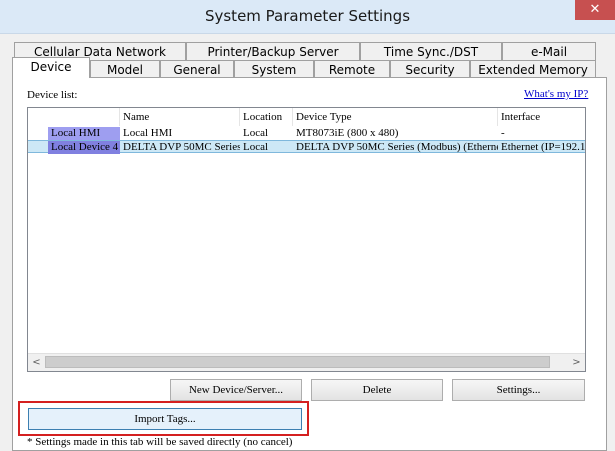  Describe the element at coordinates (74, 117) in the screenshot. I see `column-header-label` at that location.